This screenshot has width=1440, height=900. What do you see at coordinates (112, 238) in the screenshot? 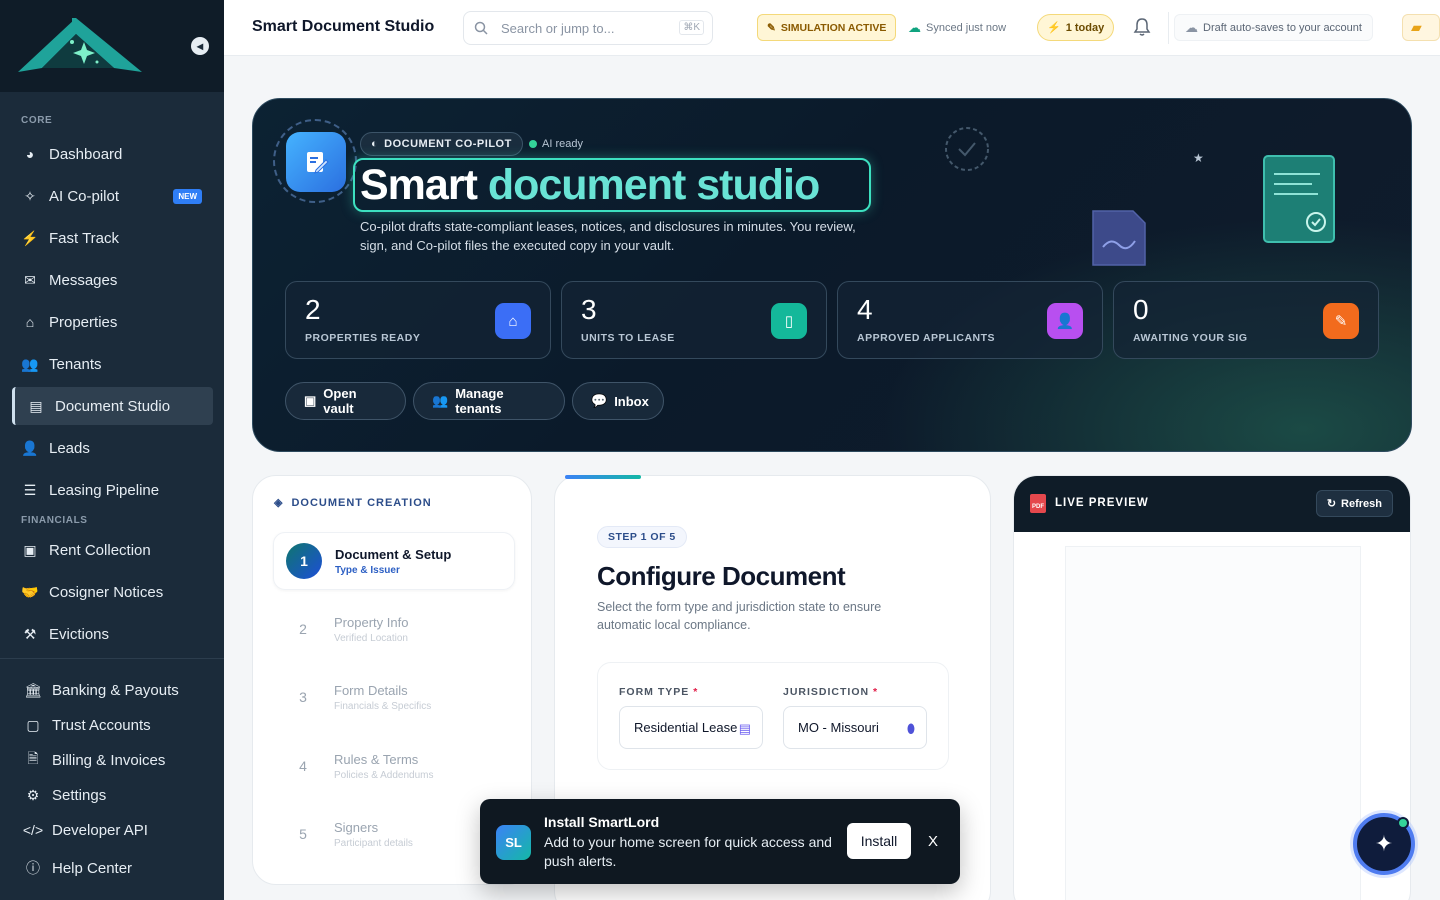
I see `sidebar-item-fast-track: ⚡ Fast Track` at bounding box center [112, 238].